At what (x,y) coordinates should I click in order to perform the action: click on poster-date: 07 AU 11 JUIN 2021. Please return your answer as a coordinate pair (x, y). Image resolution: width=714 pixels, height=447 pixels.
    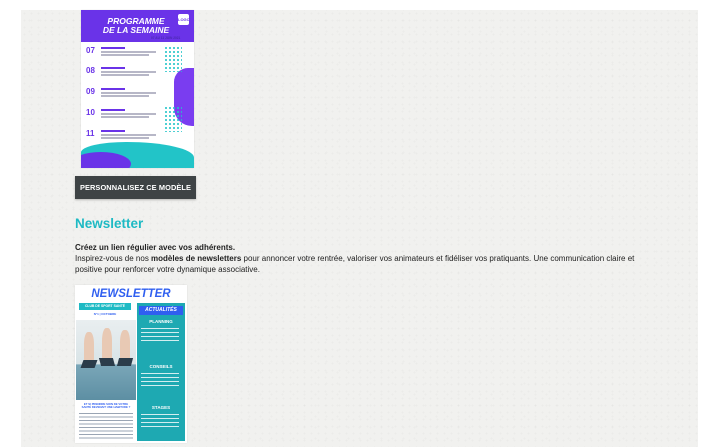
    Looking at the image, I should click on (166, 38).